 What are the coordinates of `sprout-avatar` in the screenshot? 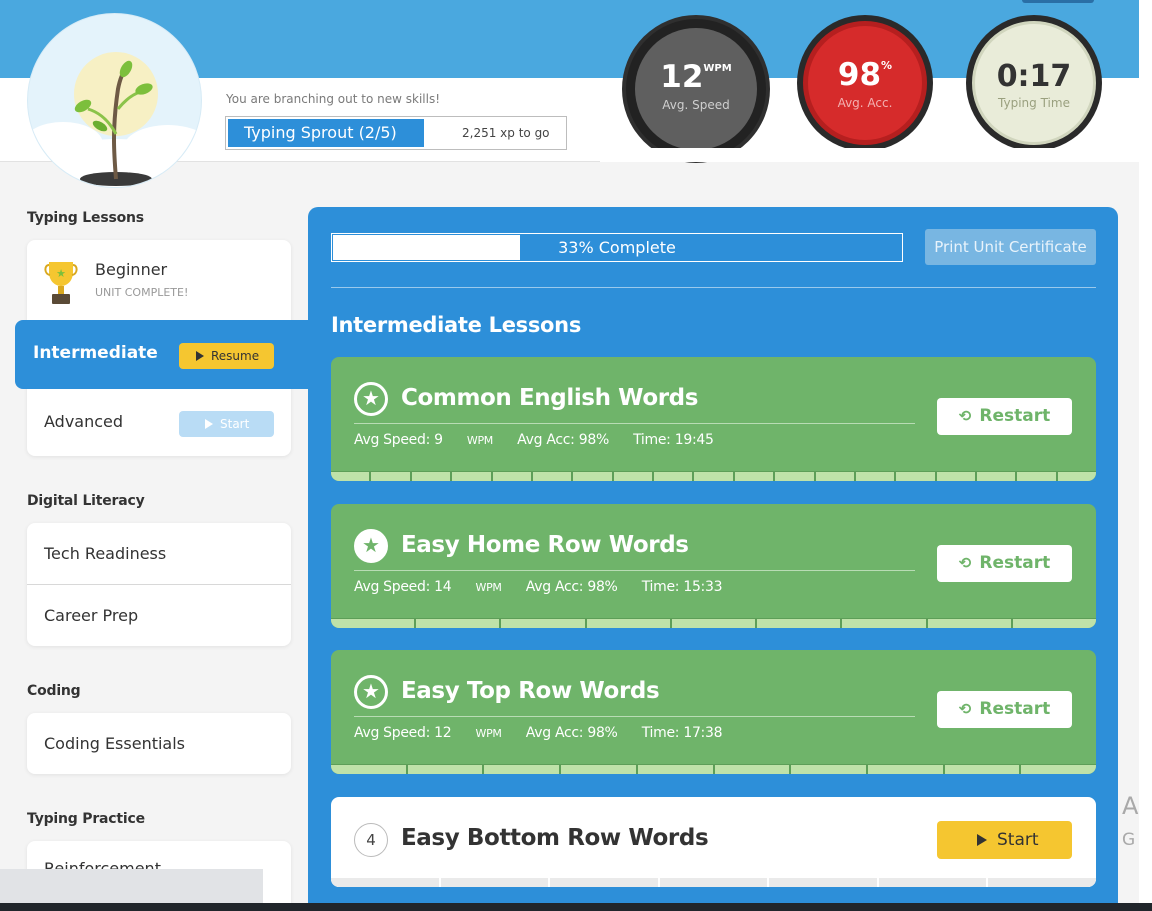 It's located at (114, 100).